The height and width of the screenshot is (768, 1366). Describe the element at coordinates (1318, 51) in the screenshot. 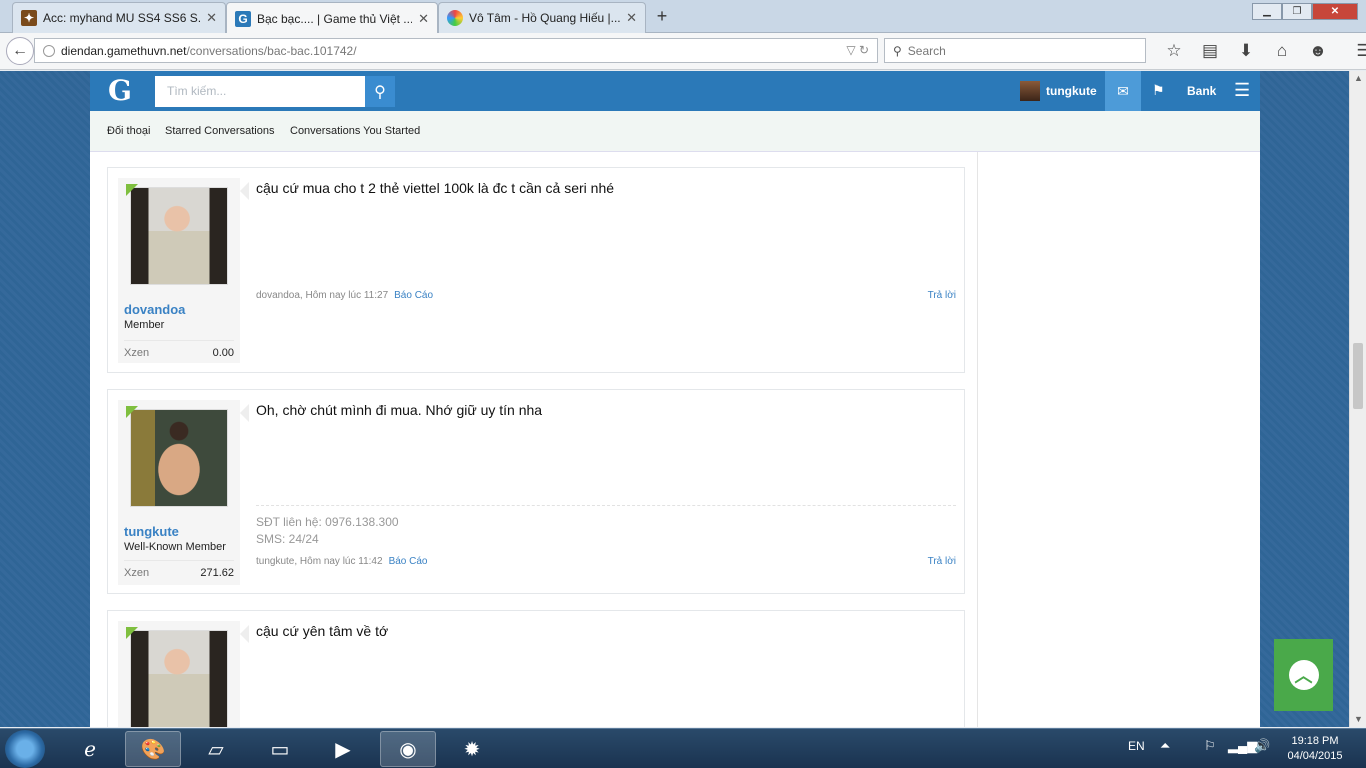

I see `chat-icon: ☻` at that location.